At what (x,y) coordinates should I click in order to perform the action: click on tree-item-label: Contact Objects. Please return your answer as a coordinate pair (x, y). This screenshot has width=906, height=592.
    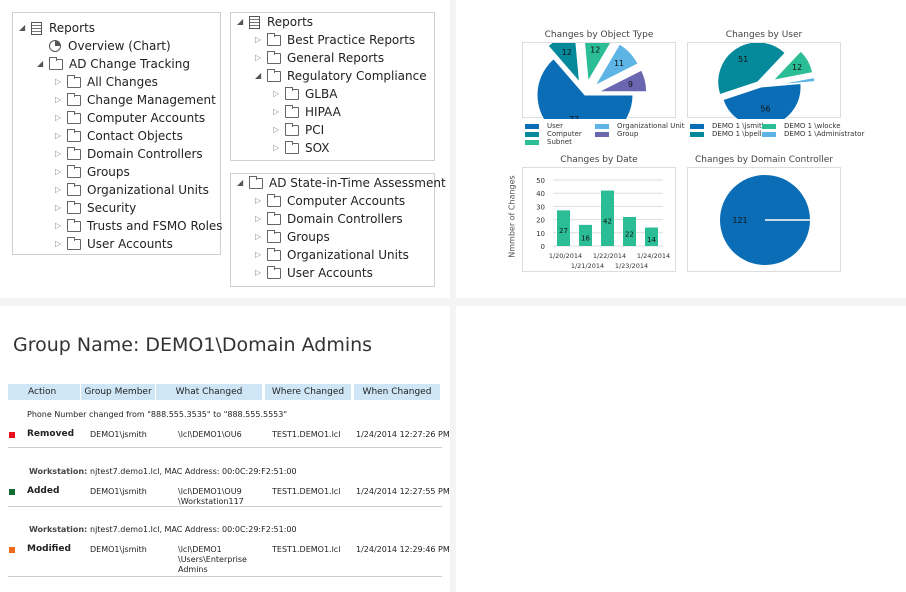
    Looking at the image, I should click on (135, 136).